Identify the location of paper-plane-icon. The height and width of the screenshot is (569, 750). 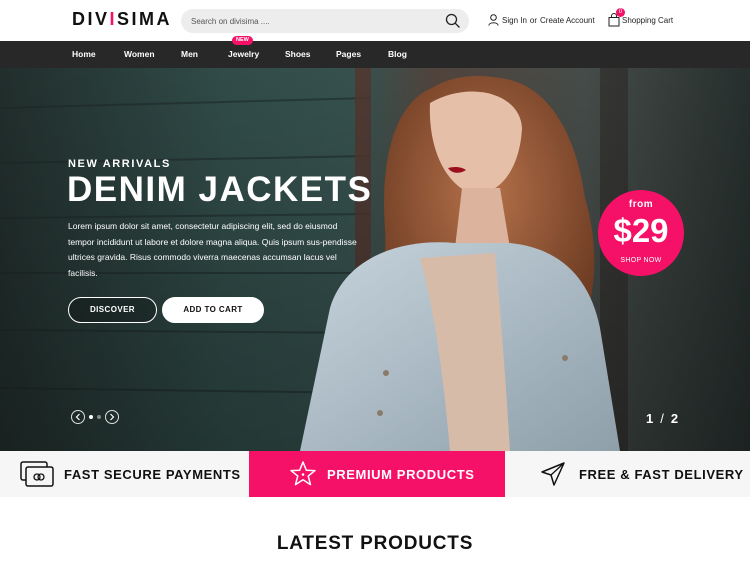
(553, 474).